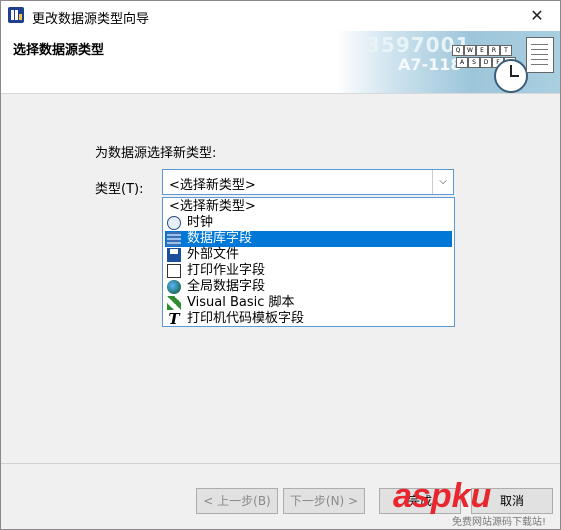 This screenshot has height=530, width=561. I want to click on keyboard-key: Q, so click(458, 50).